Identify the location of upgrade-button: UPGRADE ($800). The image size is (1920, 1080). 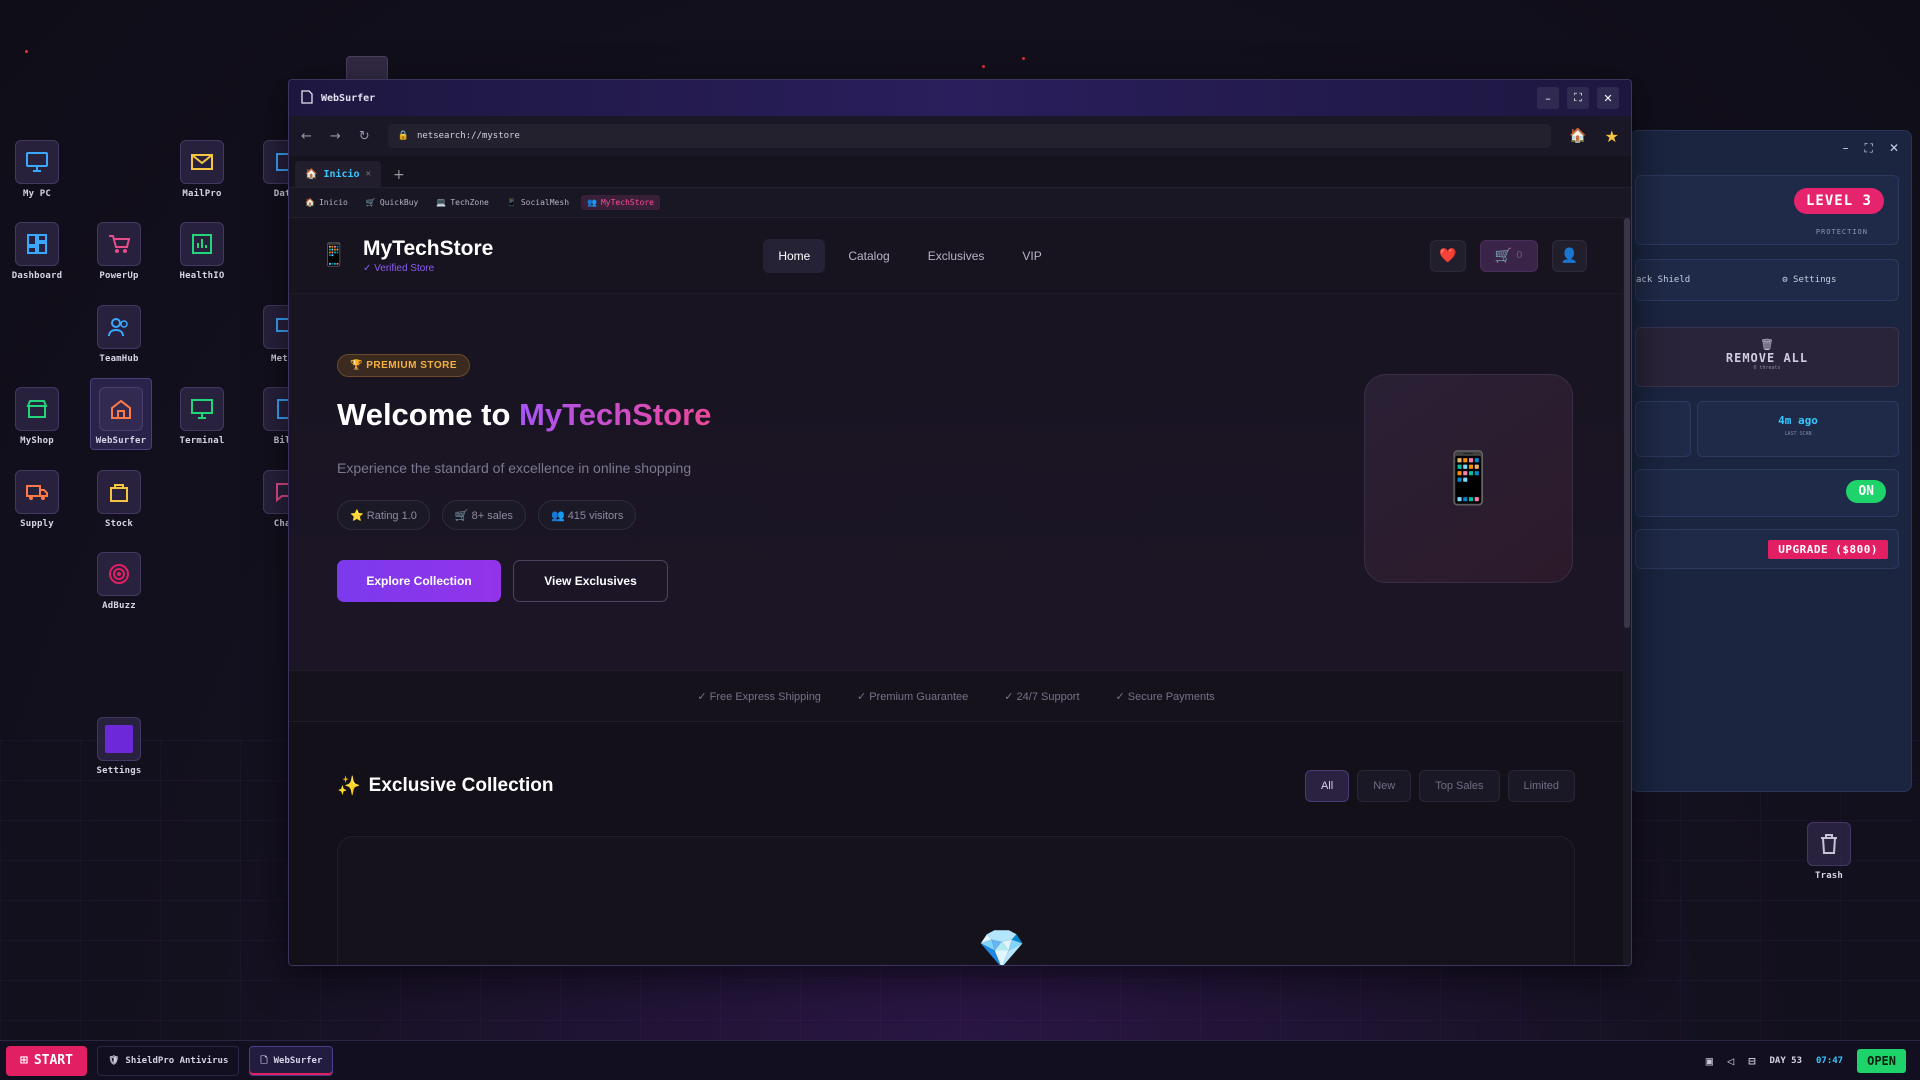
(1828, 549).